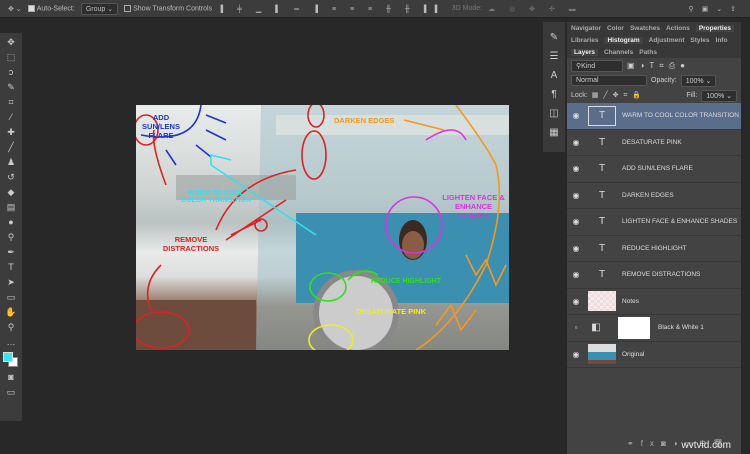 This screenshot has height=454, width=750. What do you see at coordinates (11, 57) in the screenshot?
I see `marquee-tool-icon: ⬚` at bounding box center [11, 57].